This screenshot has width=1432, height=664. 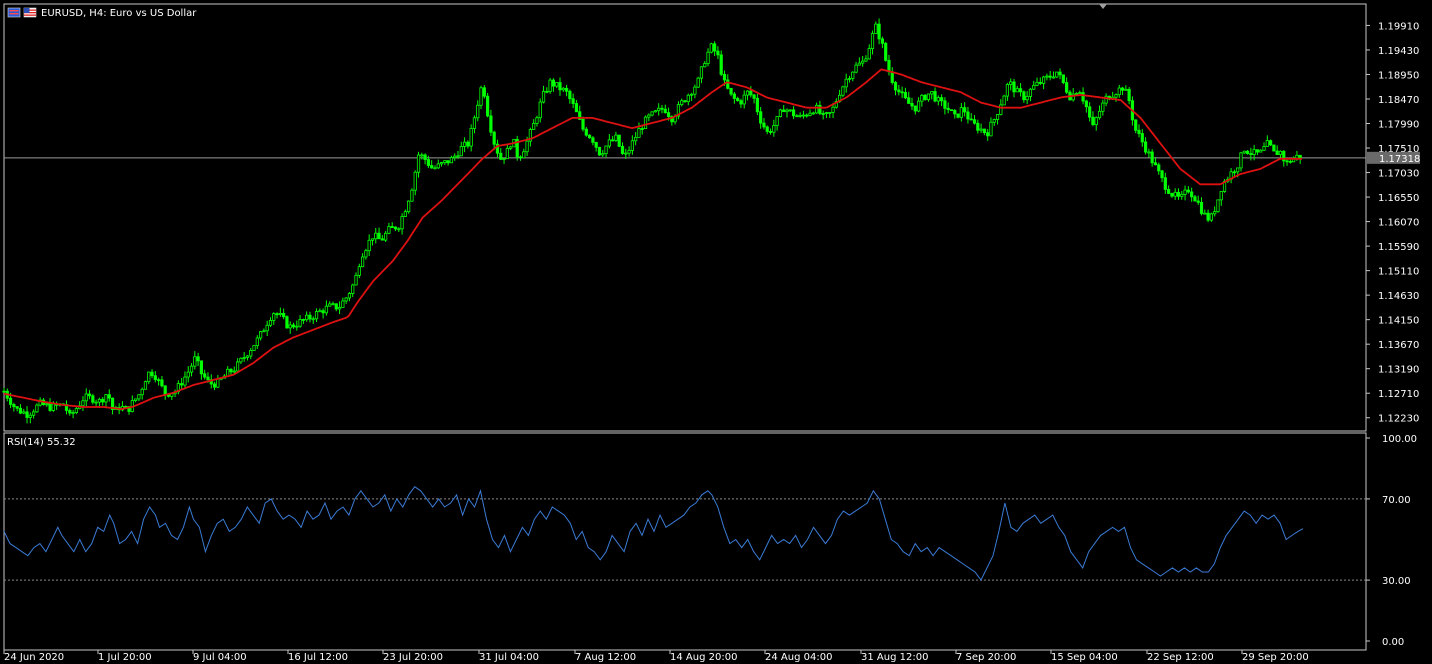 What do you see at coordinates (894, 657) in the screenshot?
I see `time-tick-label-9: 31 Aug 12:00` at bounding box center [894, 657].